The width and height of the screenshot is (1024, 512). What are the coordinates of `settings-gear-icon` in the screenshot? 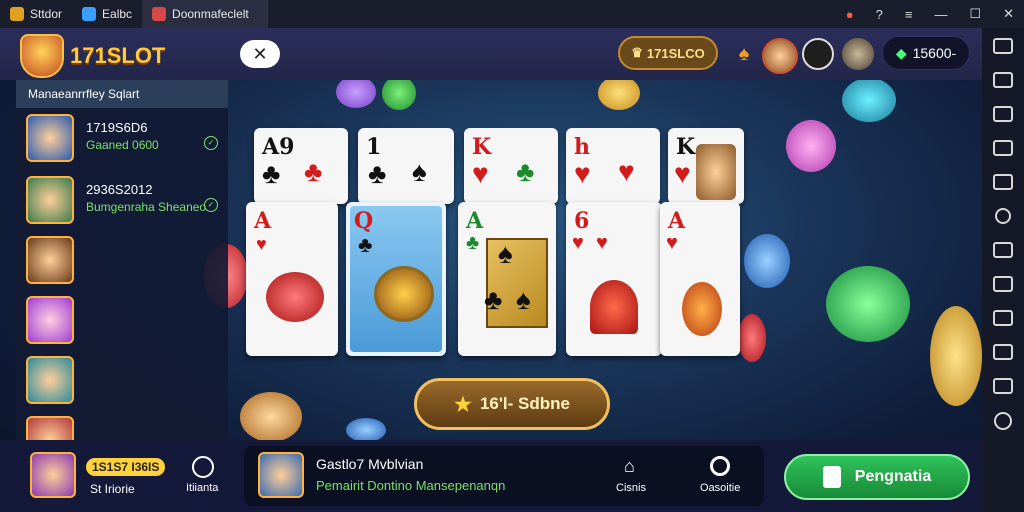 It's located at (818, 54).